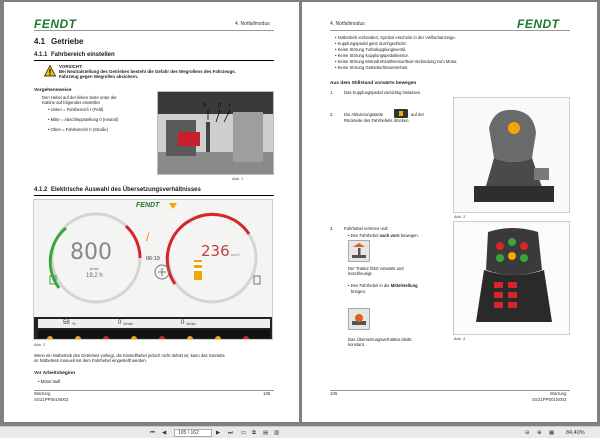  What do you see at coordinates (551, 433) in the screenshot?
I see `fit-width-icon: ▦` at bounding box center [551, 433].